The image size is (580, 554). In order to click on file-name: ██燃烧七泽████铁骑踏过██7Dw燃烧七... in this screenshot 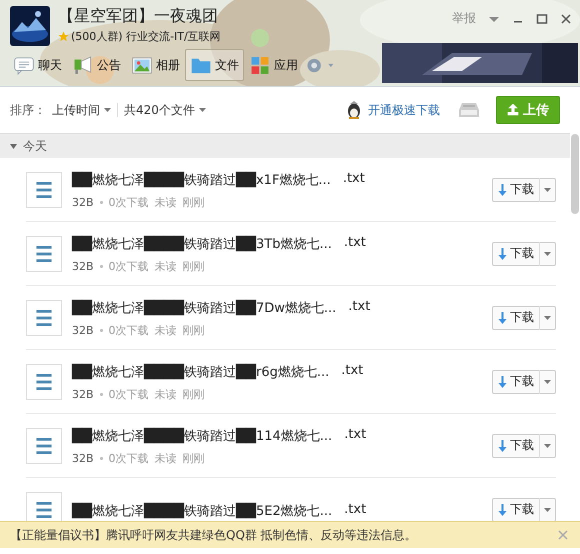, I will do `click(204, 308)`.